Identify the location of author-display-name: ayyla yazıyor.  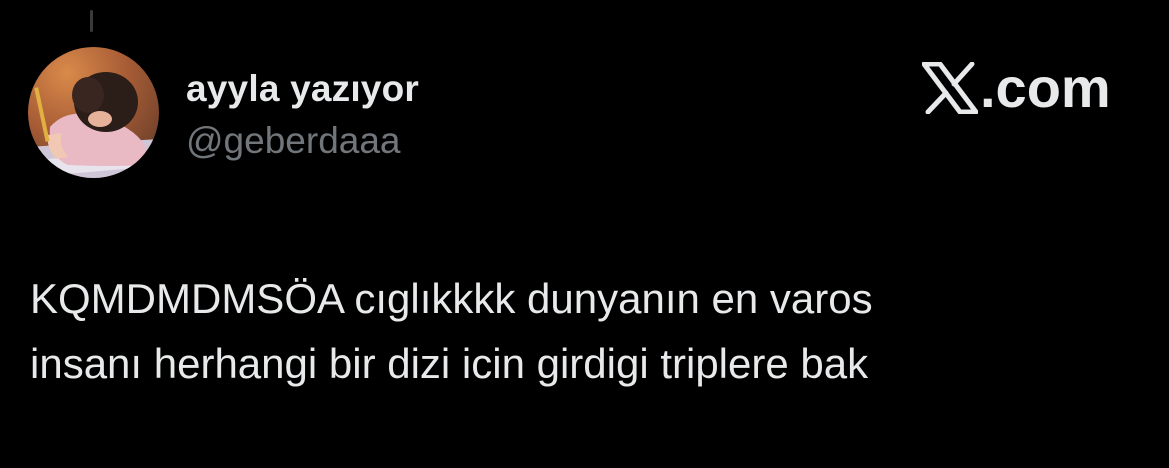
(302, 89).